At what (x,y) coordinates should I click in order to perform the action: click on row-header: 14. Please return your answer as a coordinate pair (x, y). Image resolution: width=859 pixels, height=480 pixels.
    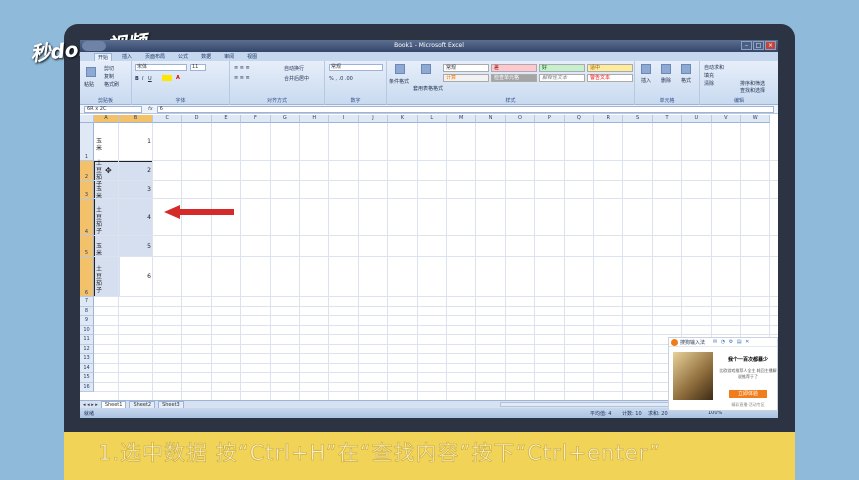
    Looking at the image, I should click on (87, 368).